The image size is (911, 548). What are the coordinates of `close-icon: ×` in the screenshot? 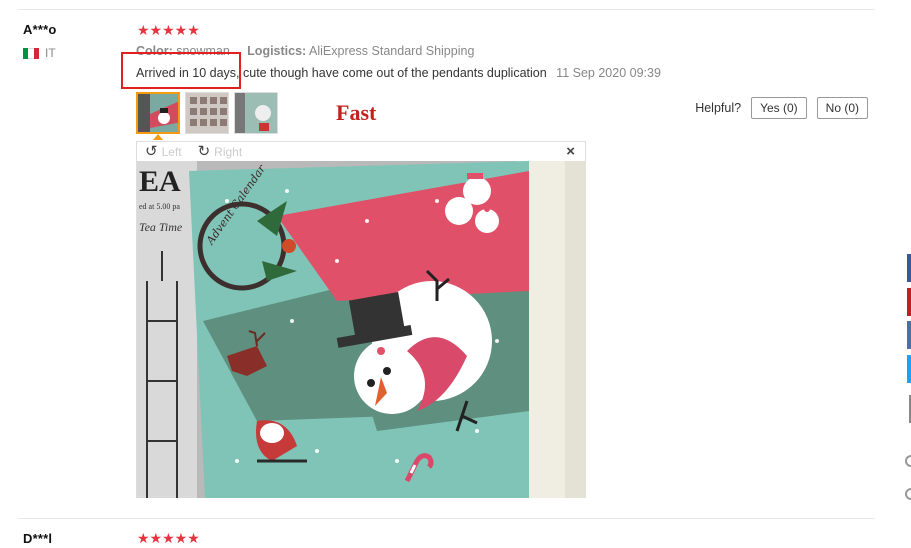 It's located at (570, 151).